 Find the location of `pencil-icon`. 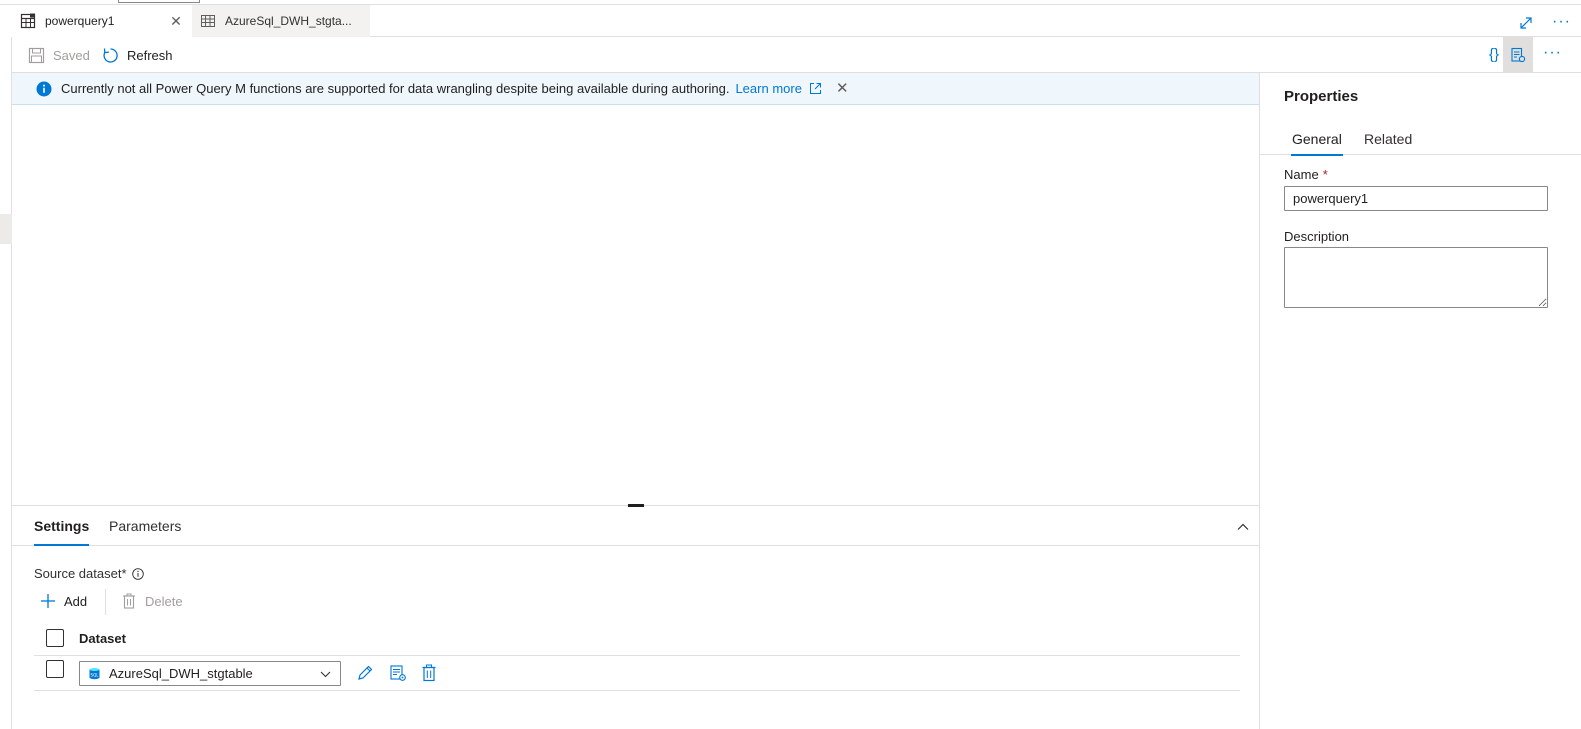

pencil-icon is located at coordinates (365, 673).